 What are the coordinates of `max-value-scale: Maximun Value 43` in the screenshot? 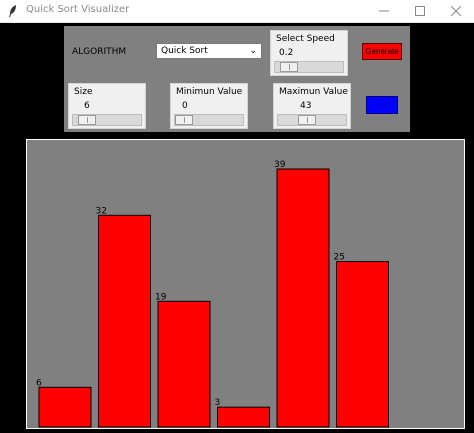 It's located at (312, 106).